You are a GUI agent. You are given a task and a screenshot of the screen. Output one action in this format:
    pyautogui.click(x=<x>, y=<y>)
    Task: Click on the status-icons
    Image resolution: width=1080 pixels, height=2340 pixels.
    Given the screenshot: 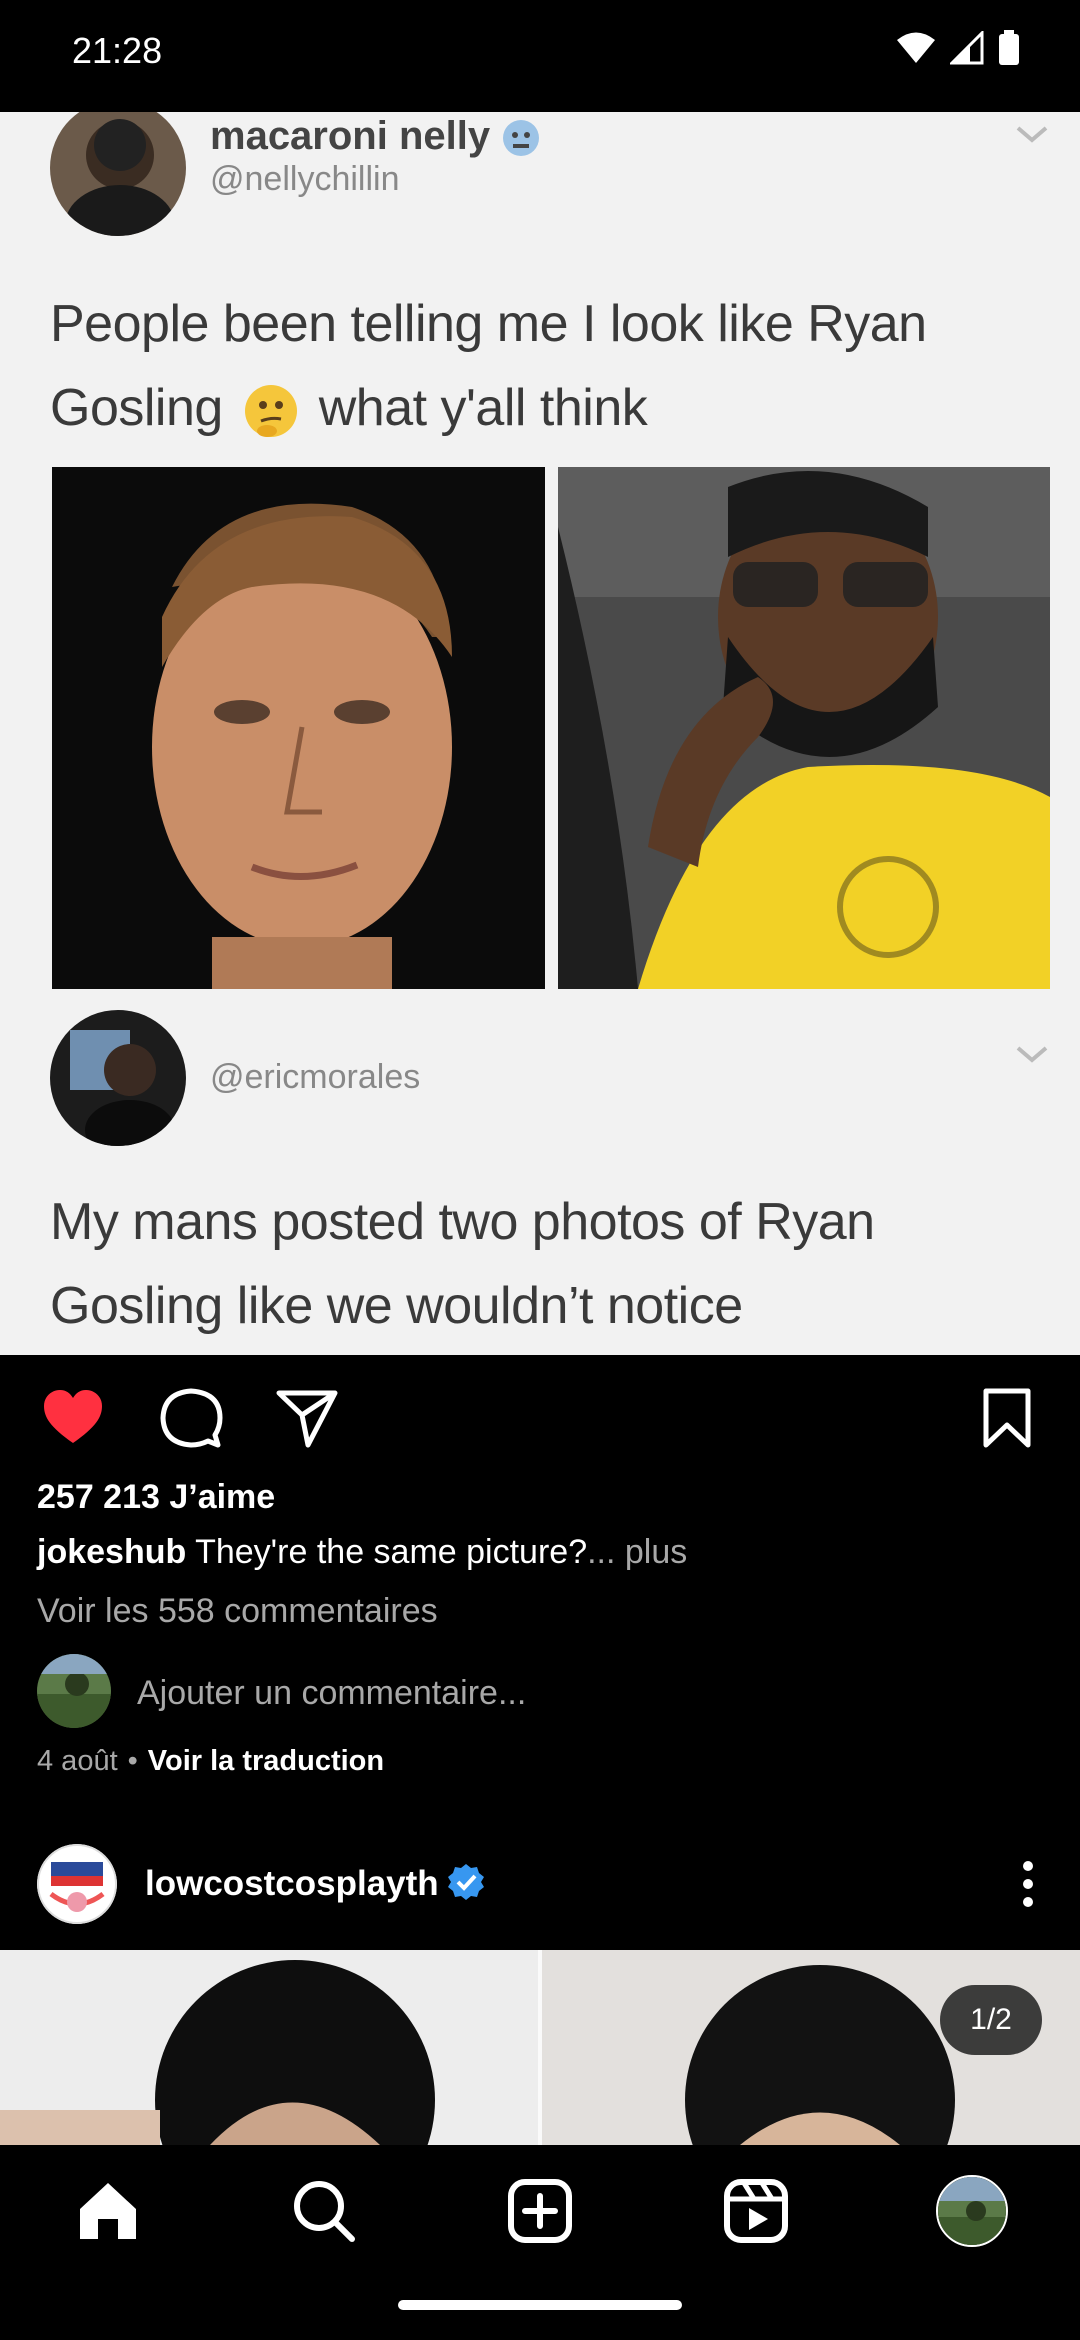 What is the action you would take?
    pyautogui.click(x=958, y=48)
    